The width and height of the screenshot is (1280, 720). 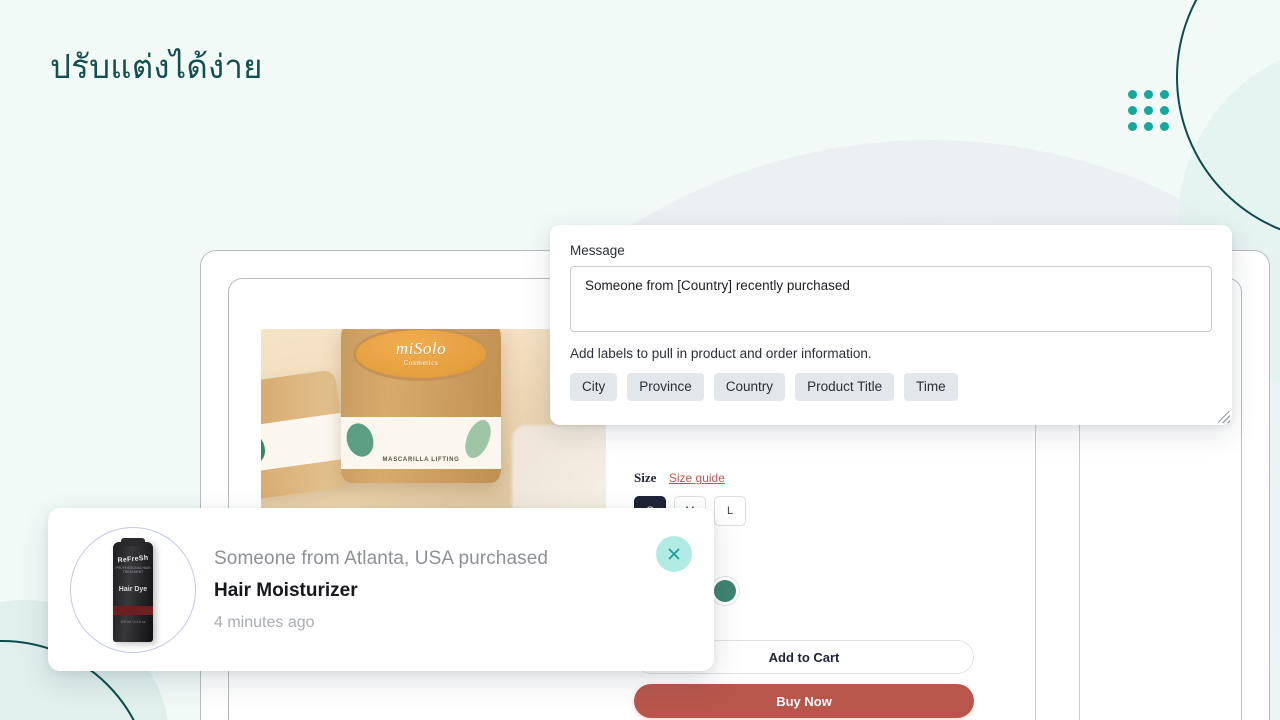 I want to click on label-chip-row: City Province Country Product Title Time, so click(x=891, y=387).